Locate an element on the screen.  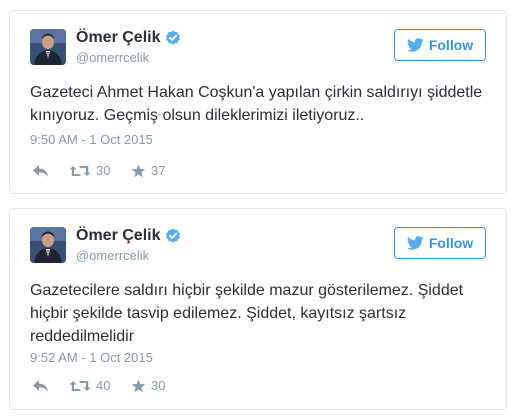
retweet-count: 40 is located at coordinates (103, 385).